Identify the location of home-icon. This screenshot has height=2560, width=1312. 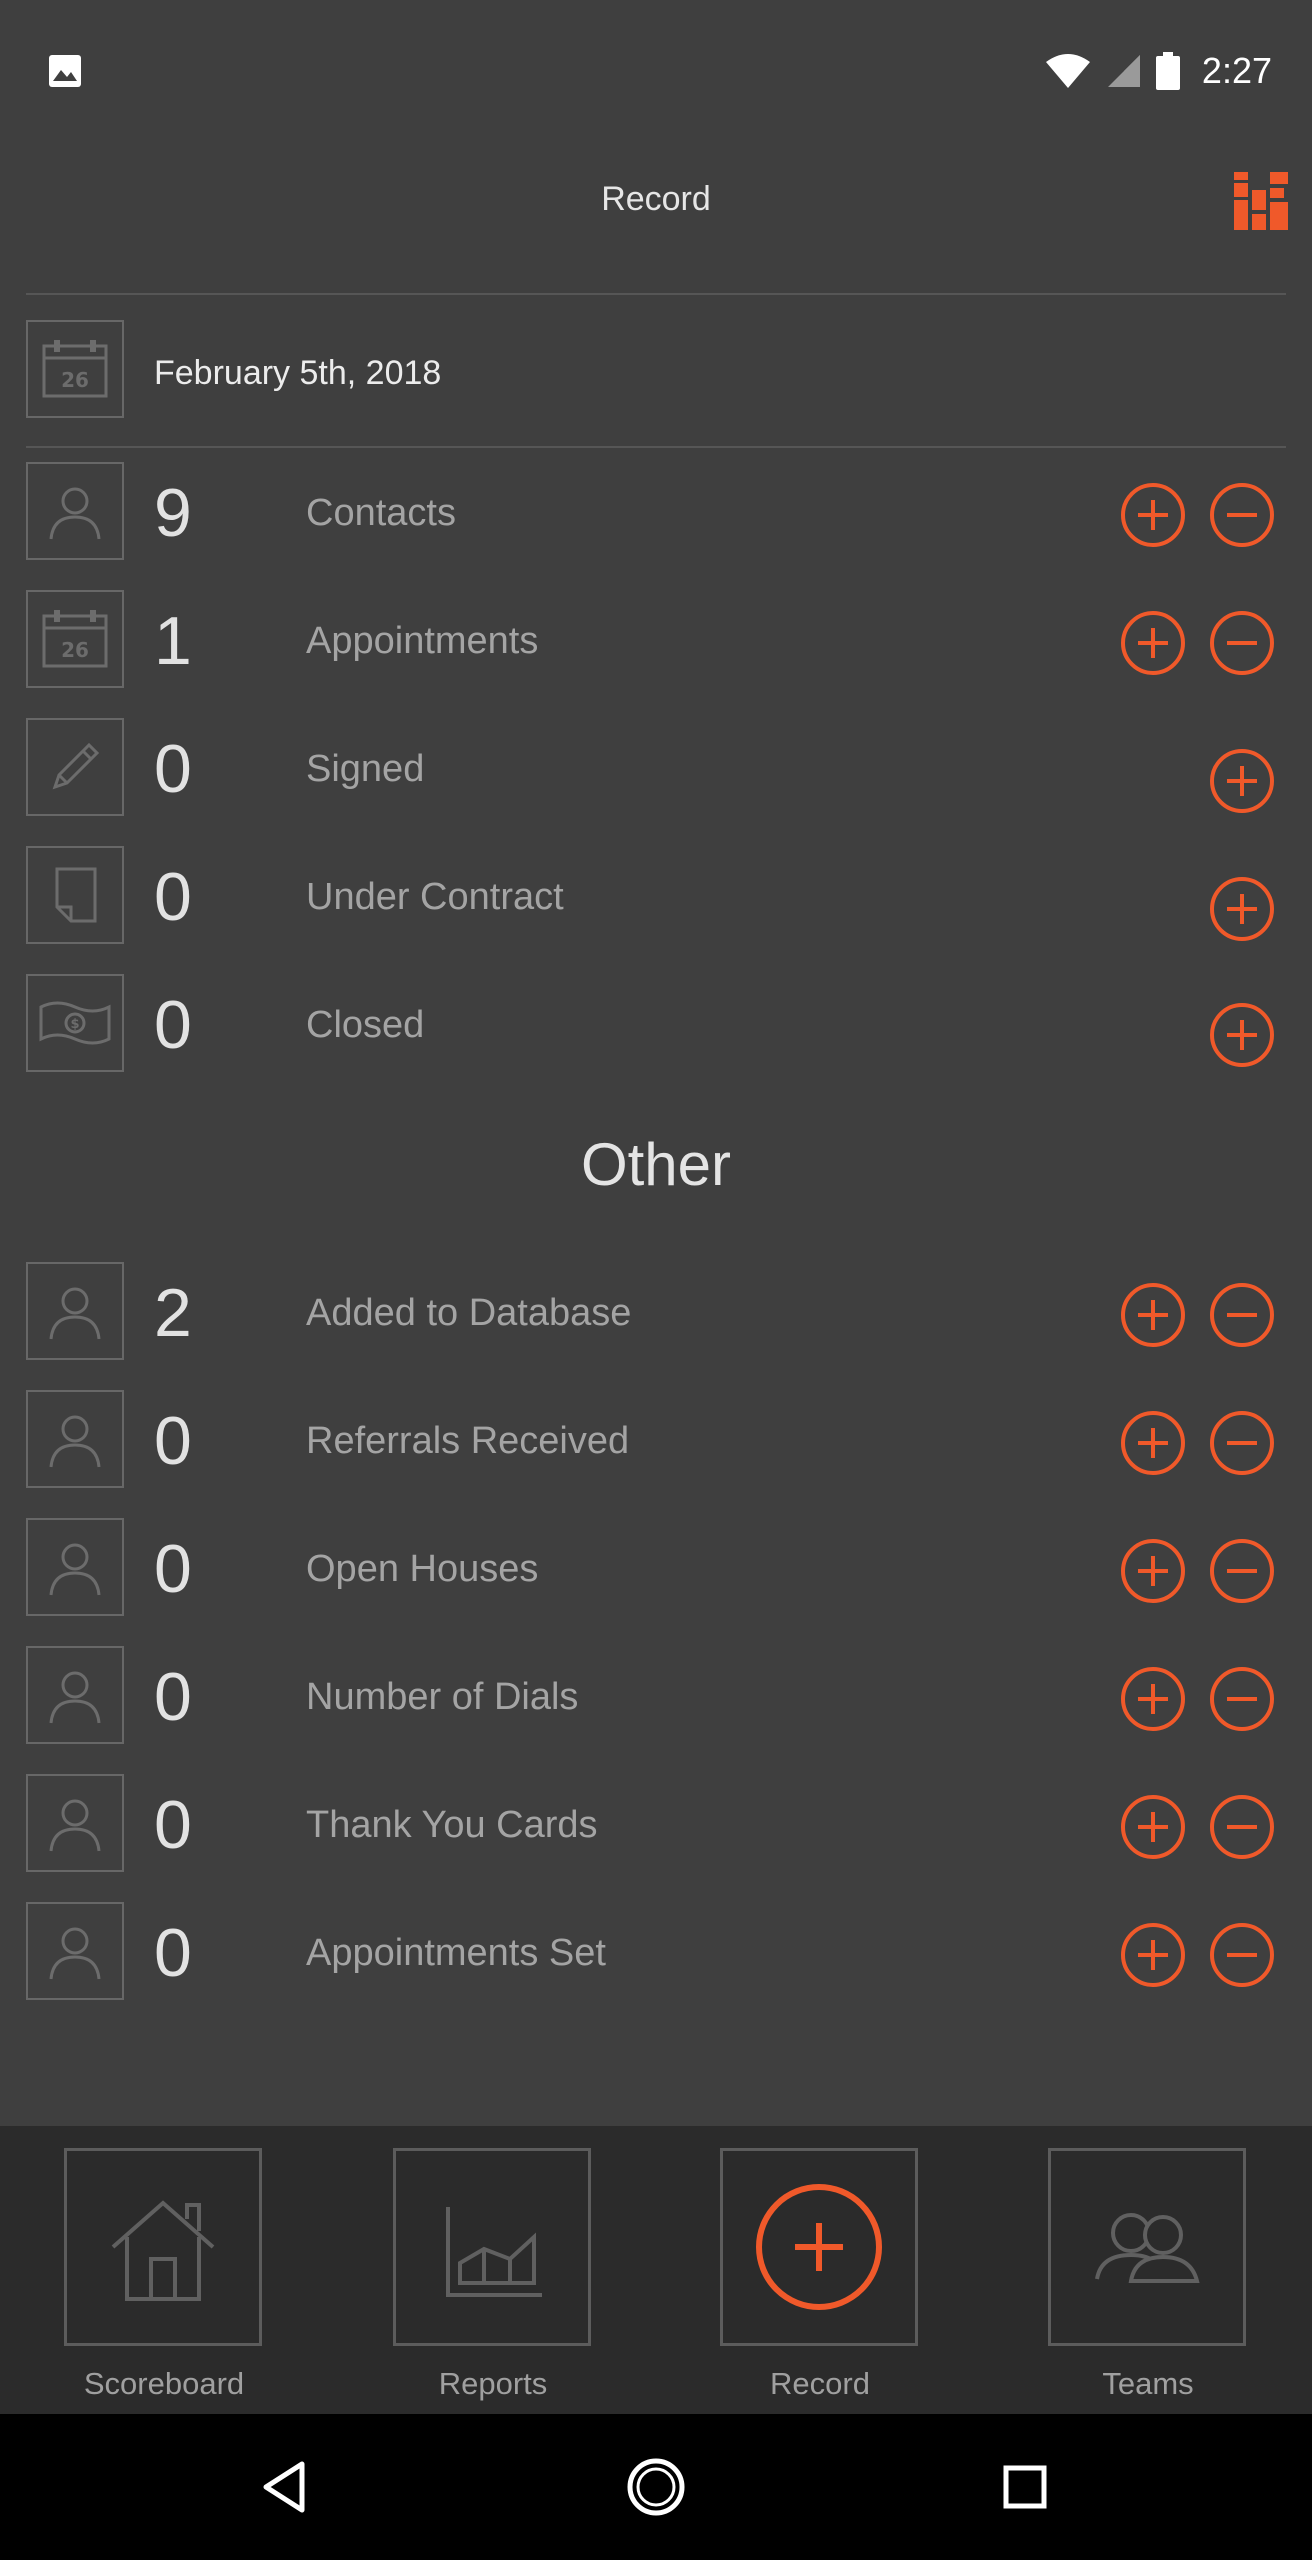
(163, 2250).